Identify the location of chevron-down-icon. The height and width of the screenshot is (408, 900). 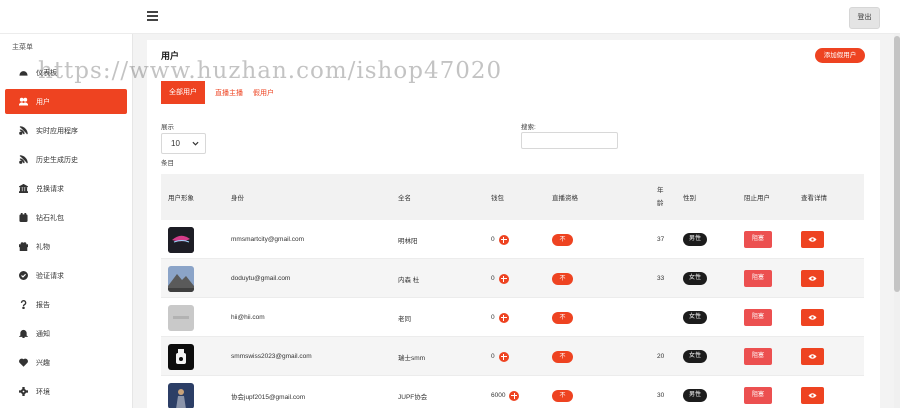
(195, 143).